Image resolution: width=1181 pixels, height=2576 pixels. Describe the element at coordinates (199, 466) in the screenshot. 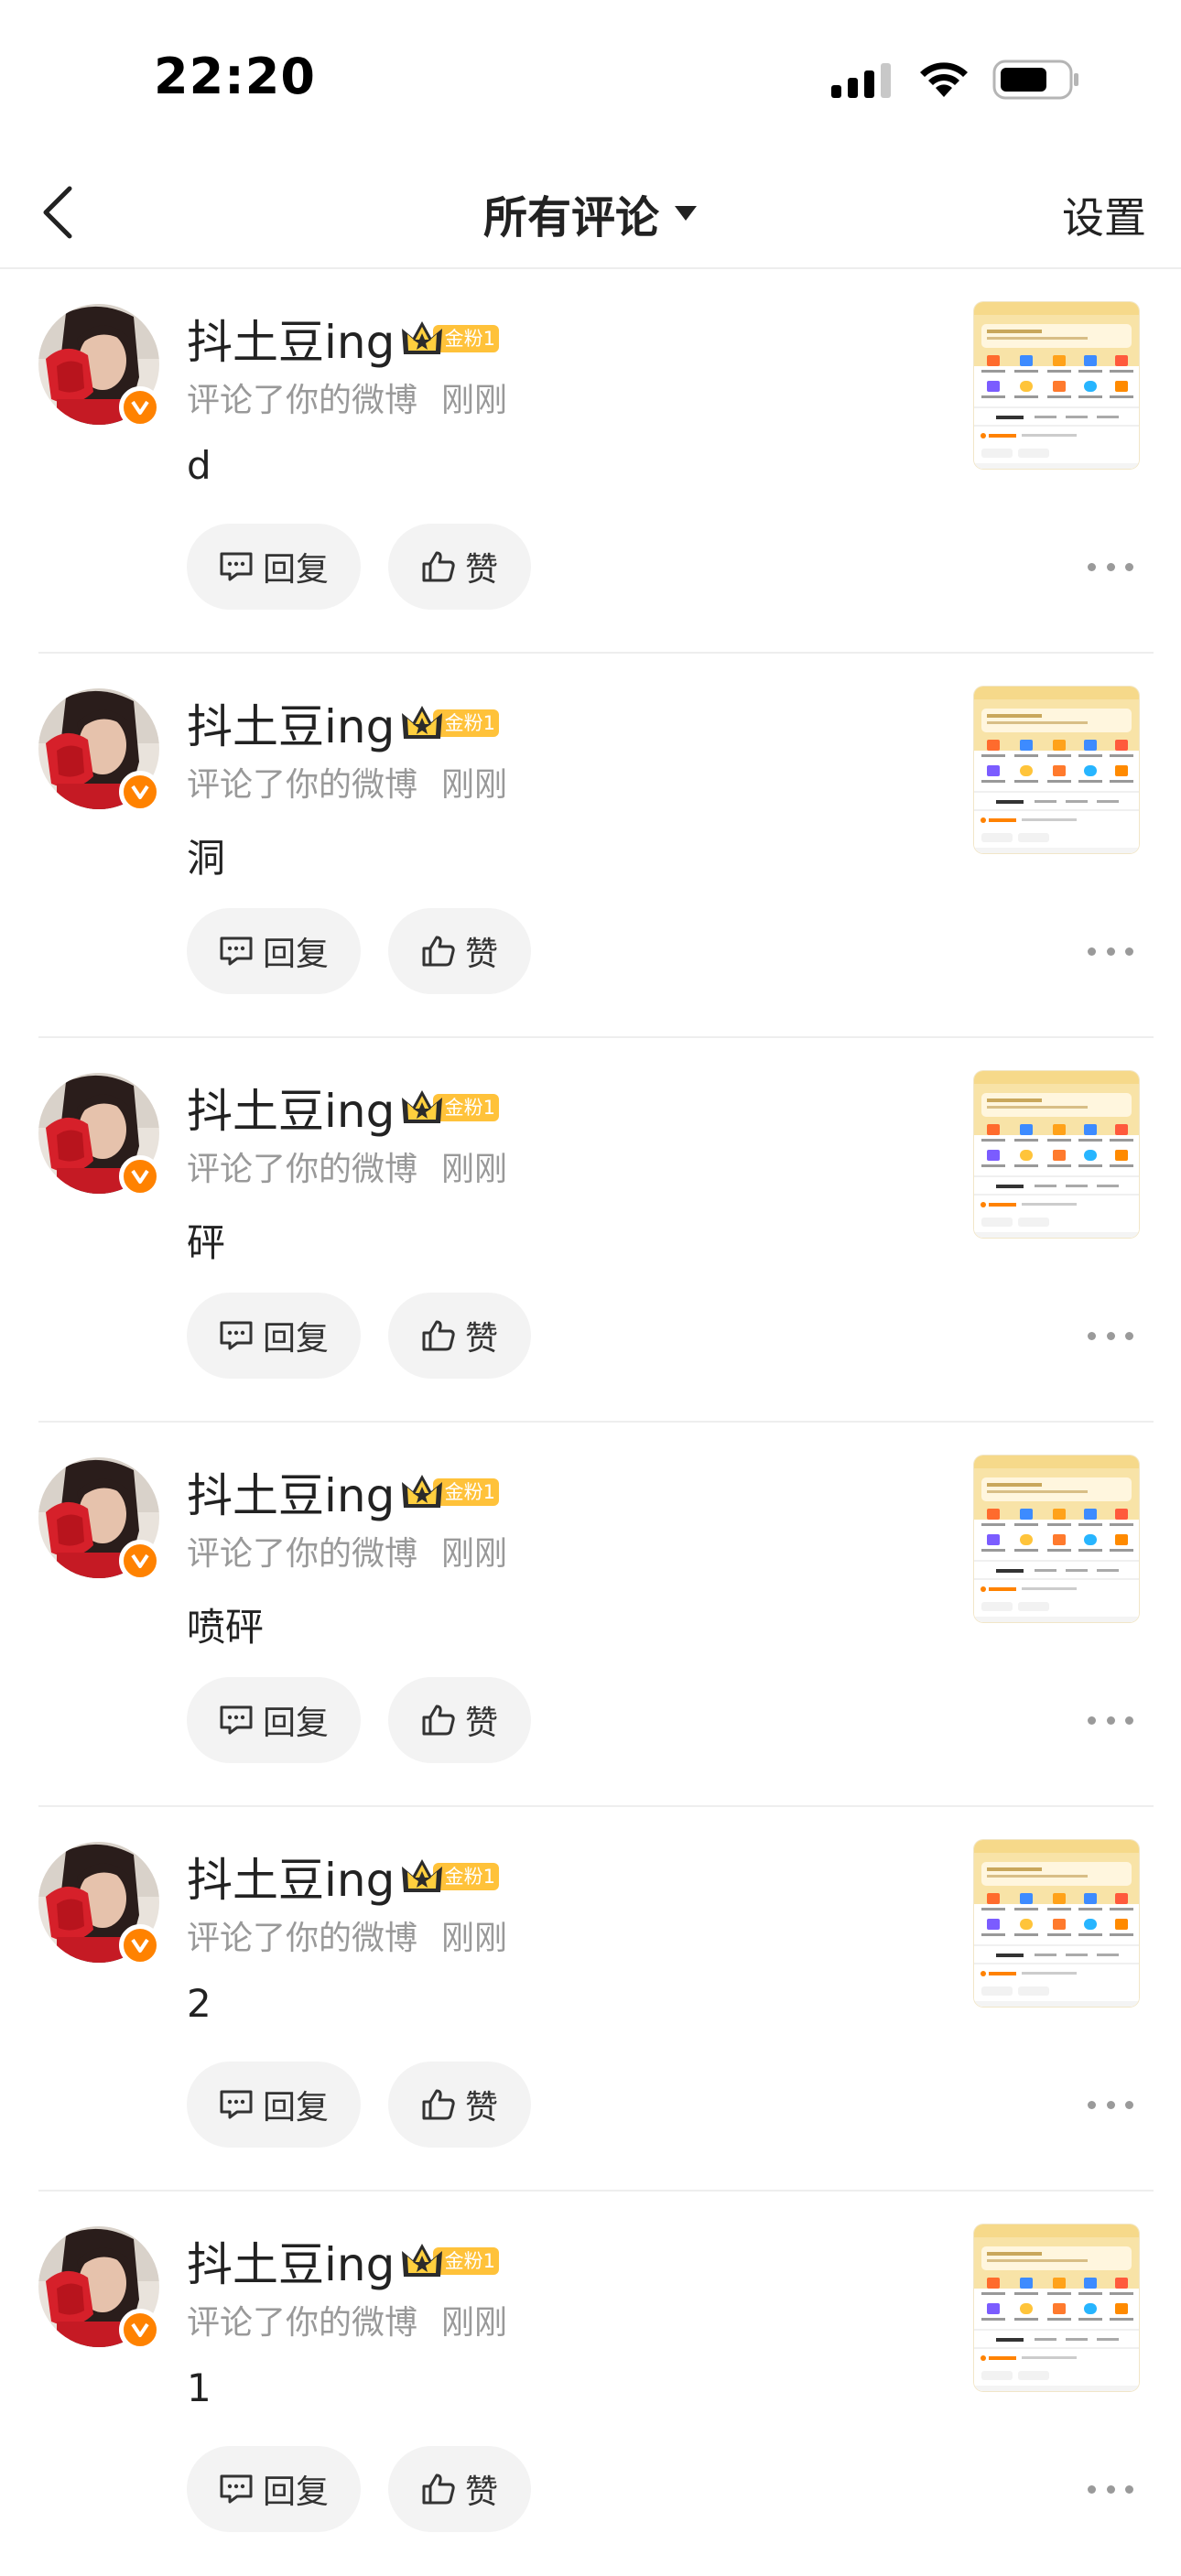

I see `comment-text: d` at that location.